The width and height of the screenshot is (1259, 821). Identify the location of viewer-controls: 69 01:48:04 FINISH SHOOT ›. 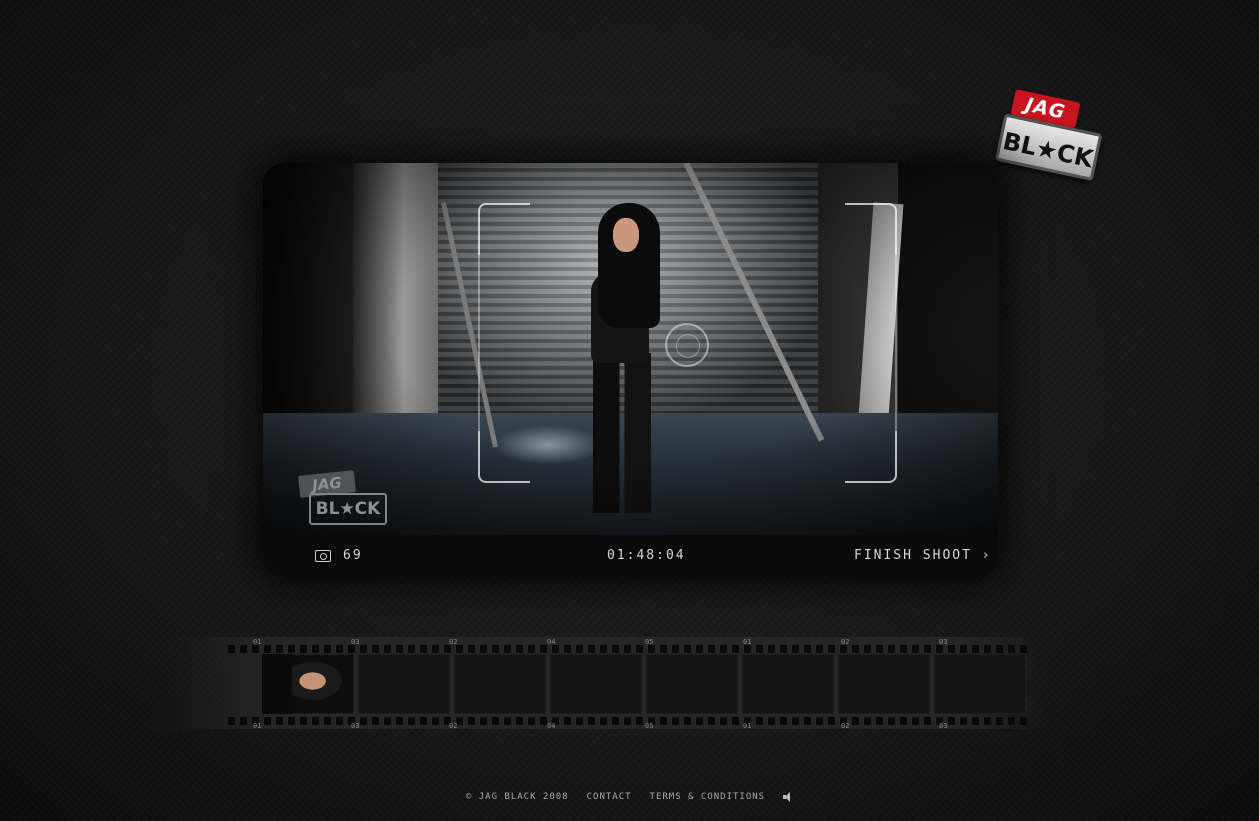
(630, 556).